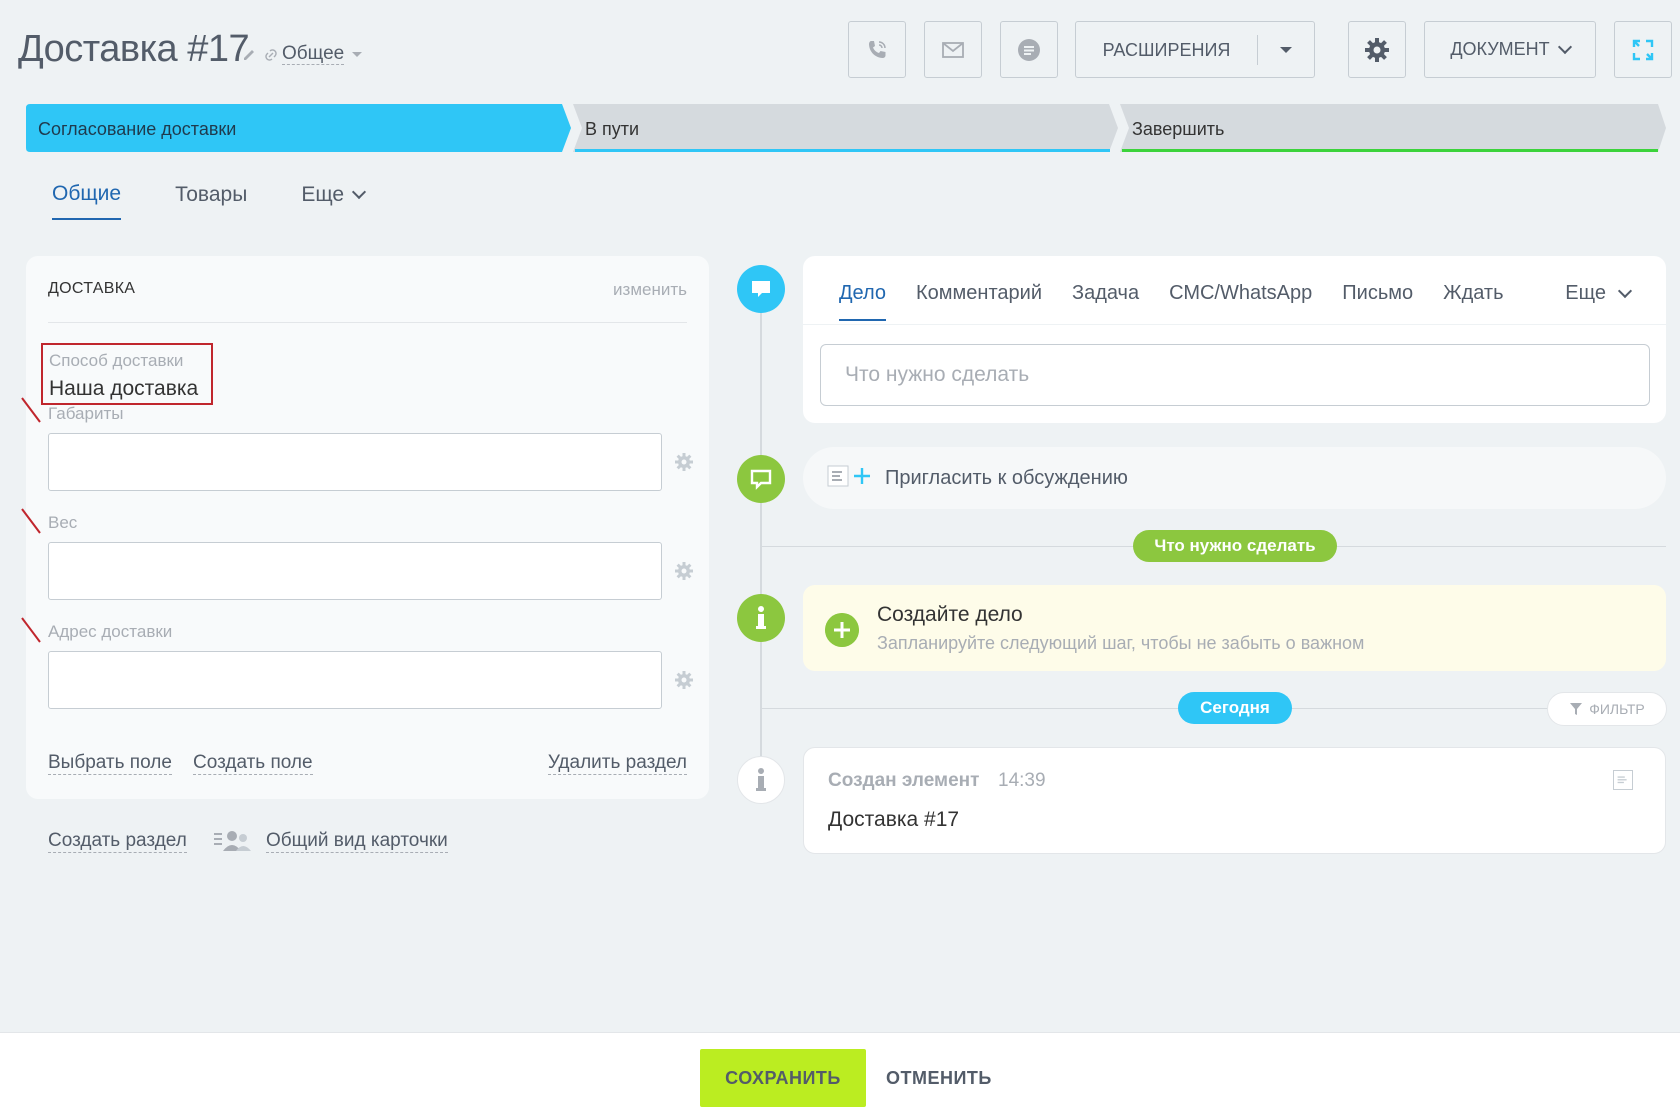  Describe the element at coordinates (850, 476) in the screenshot. I see `invite-icons` at that location.